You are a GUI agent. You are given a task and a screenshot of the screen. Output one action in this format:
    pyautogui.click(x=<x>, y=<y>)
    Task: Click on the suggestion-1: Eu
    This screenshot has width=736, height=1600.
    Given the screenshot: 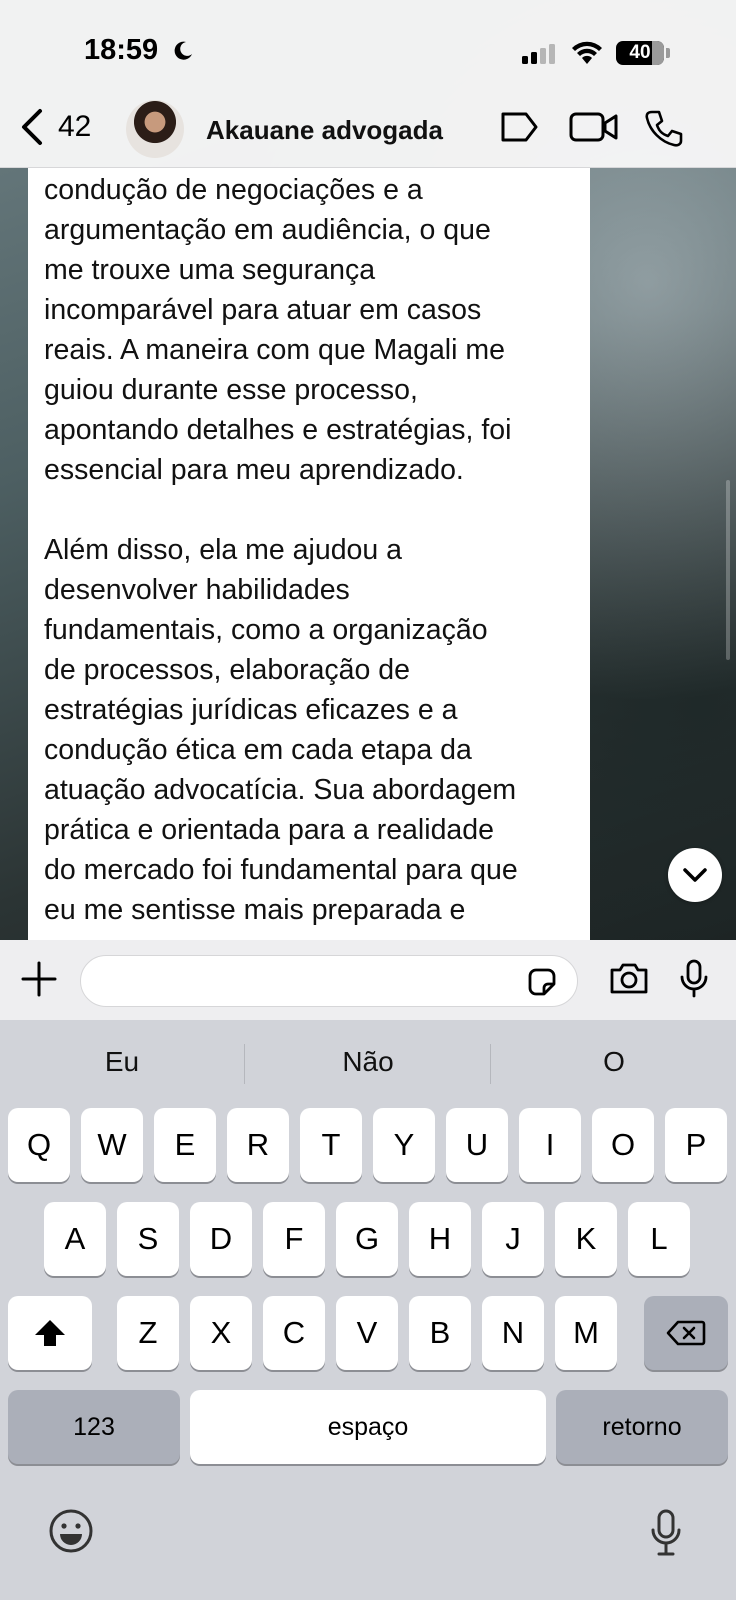 What is the action you would take?
    pyautogui.click(x=122, y=1062)
    